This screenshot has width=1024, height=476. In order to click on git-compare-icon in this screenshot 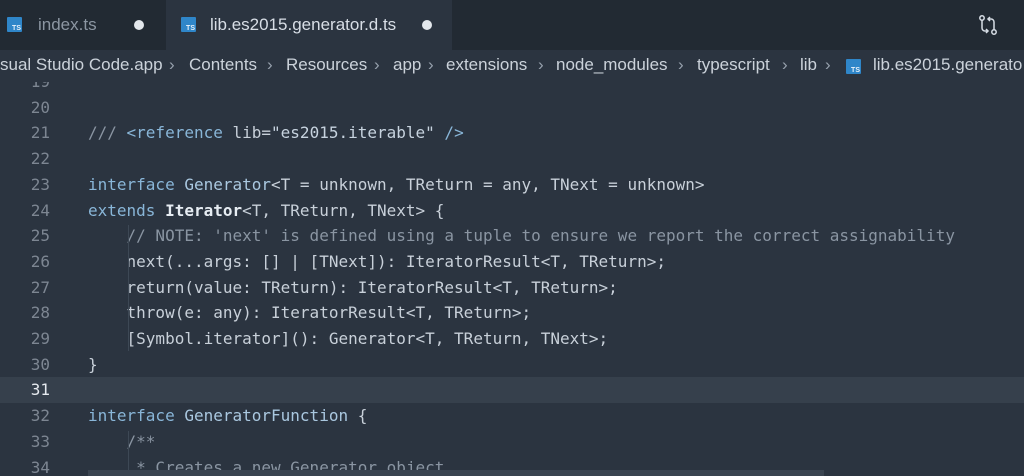, I will do `click(988, 25)`.